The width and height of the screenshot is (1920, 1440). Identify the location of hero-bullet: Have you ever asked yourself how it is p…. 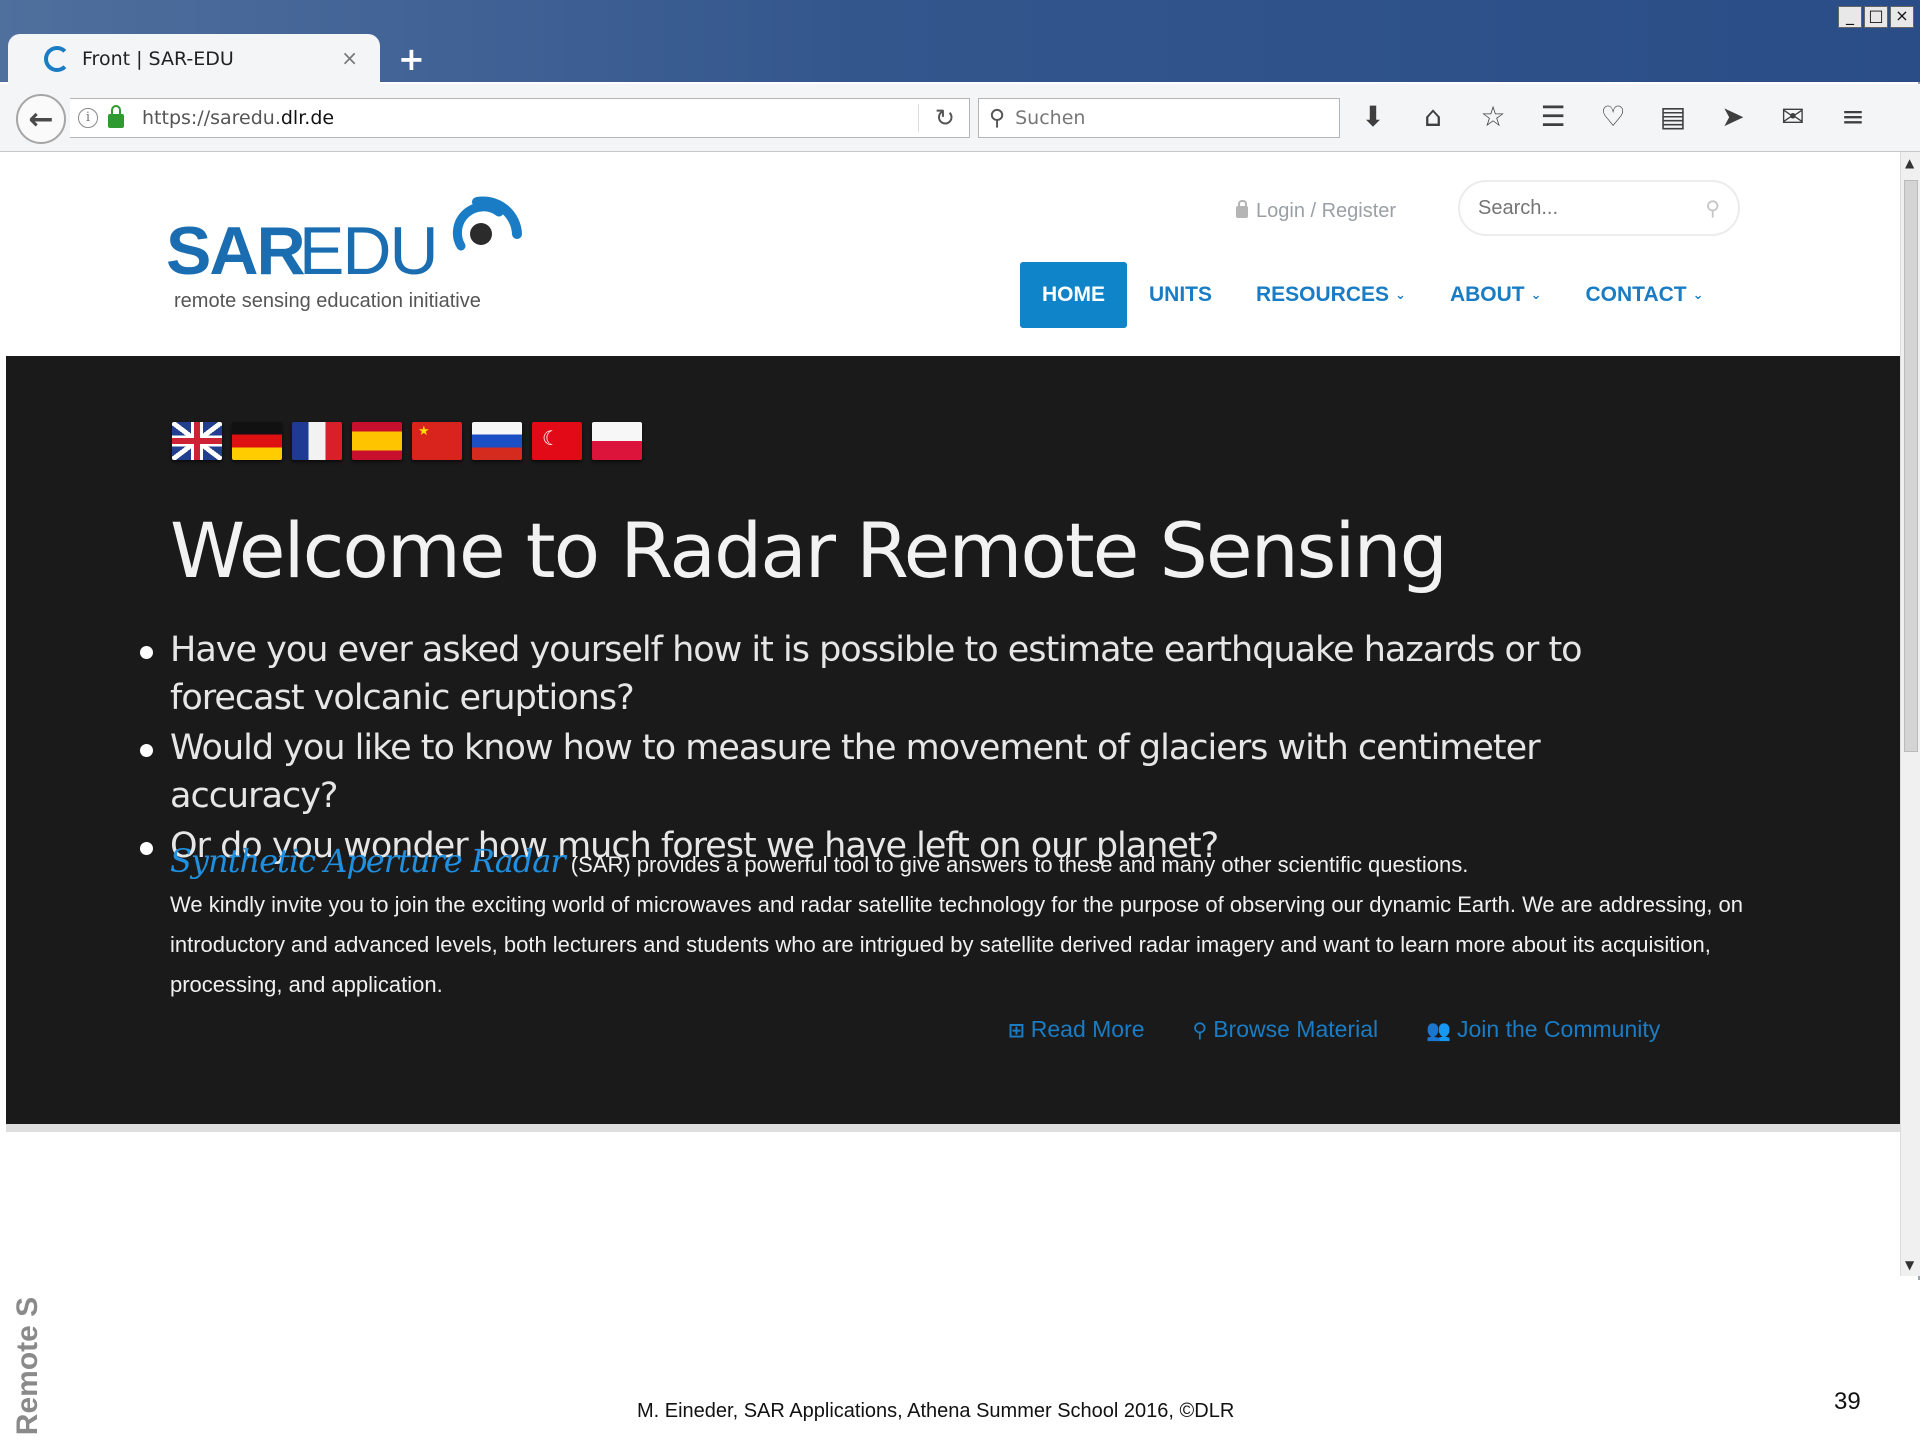
(925, 674).